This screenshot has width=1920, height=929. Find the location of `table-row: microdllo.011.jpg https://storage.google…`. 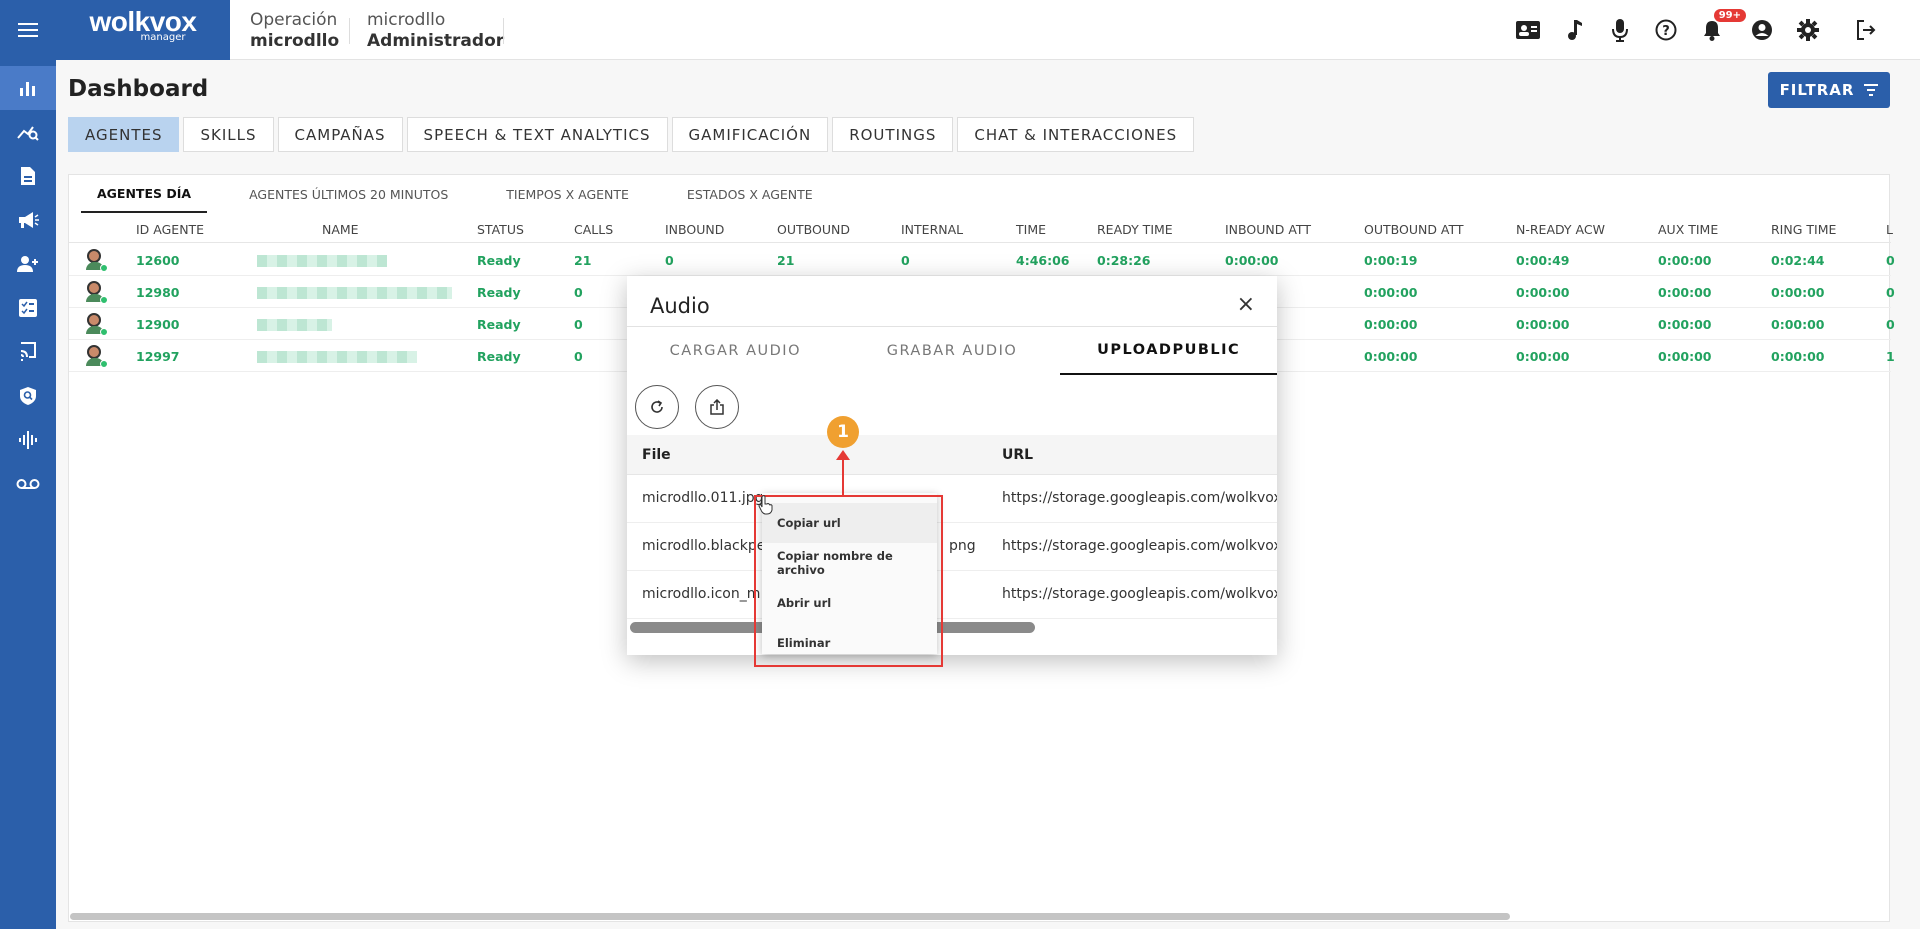

table-row: microdllo.011.jpg https://storage.google… is located at coordinates (952, 499).